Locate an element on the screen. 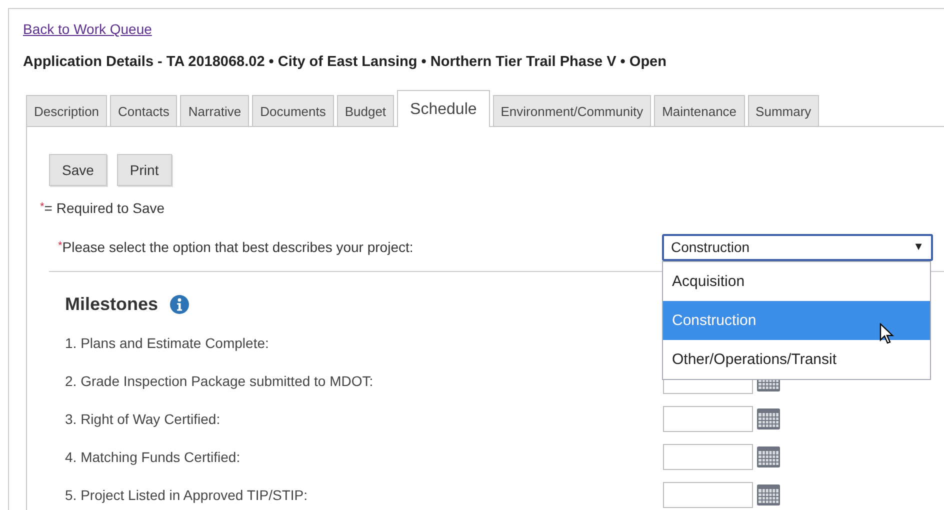 This screenshot has height=510, width=944. milestone-label: 4. Matching Funds Certified: is located at coordinates (153, 457).